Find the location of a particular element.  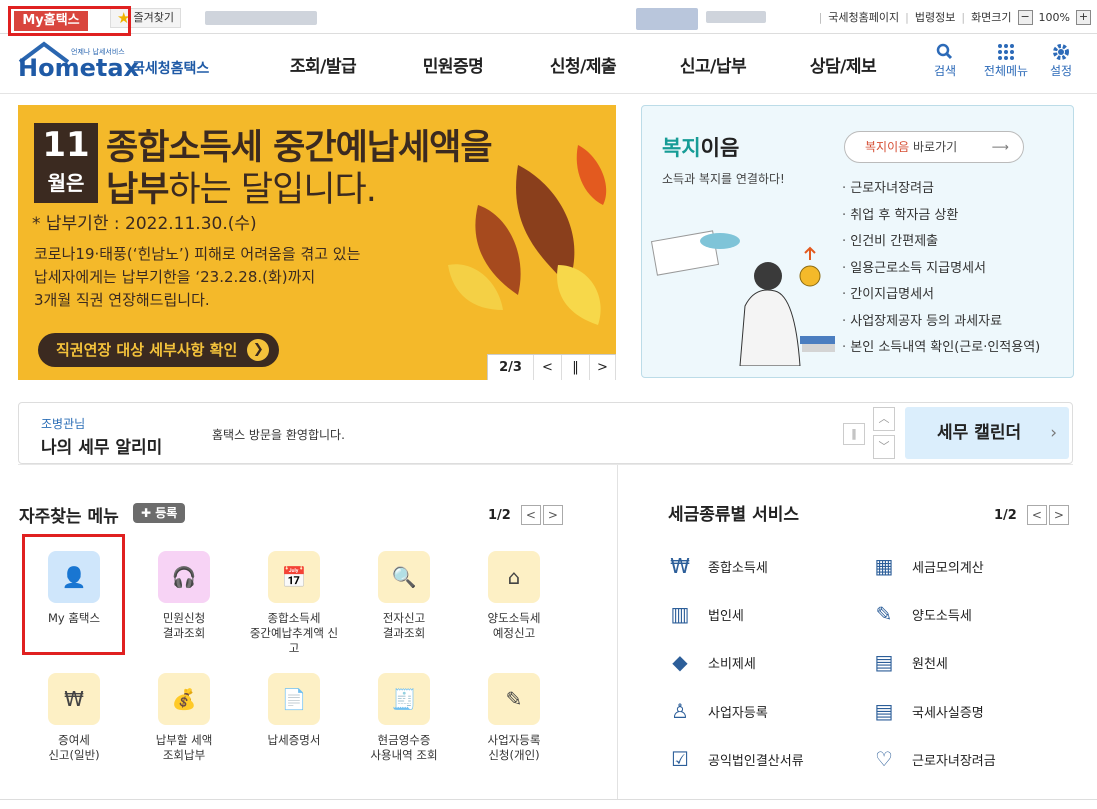

calculator-icon: ▦ is located at coordinates (884, 566).